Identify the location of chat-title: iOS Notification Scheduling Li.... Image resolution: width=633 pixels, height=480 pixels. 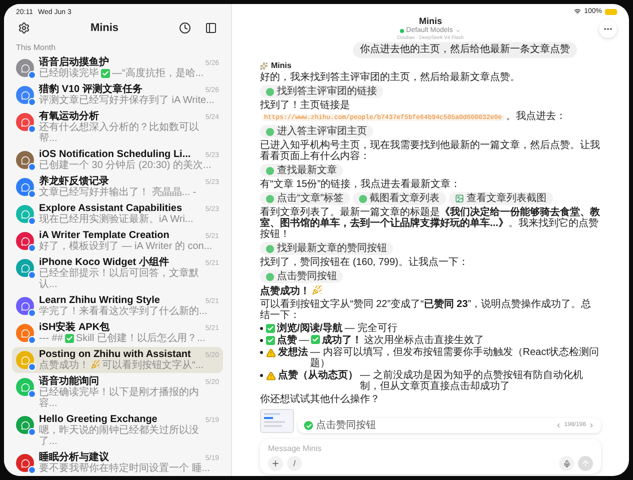
(115, 154).